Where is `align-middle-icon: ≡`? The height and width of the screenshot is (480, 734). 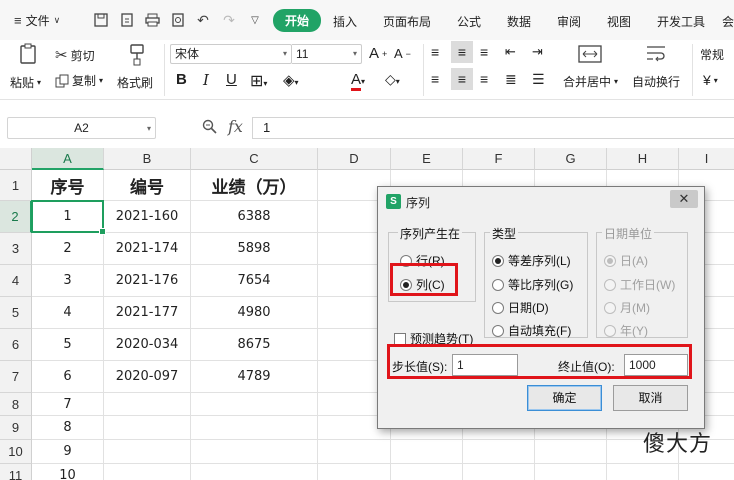
align-middle-icon: ≡ is located at coordinates (462, 52).